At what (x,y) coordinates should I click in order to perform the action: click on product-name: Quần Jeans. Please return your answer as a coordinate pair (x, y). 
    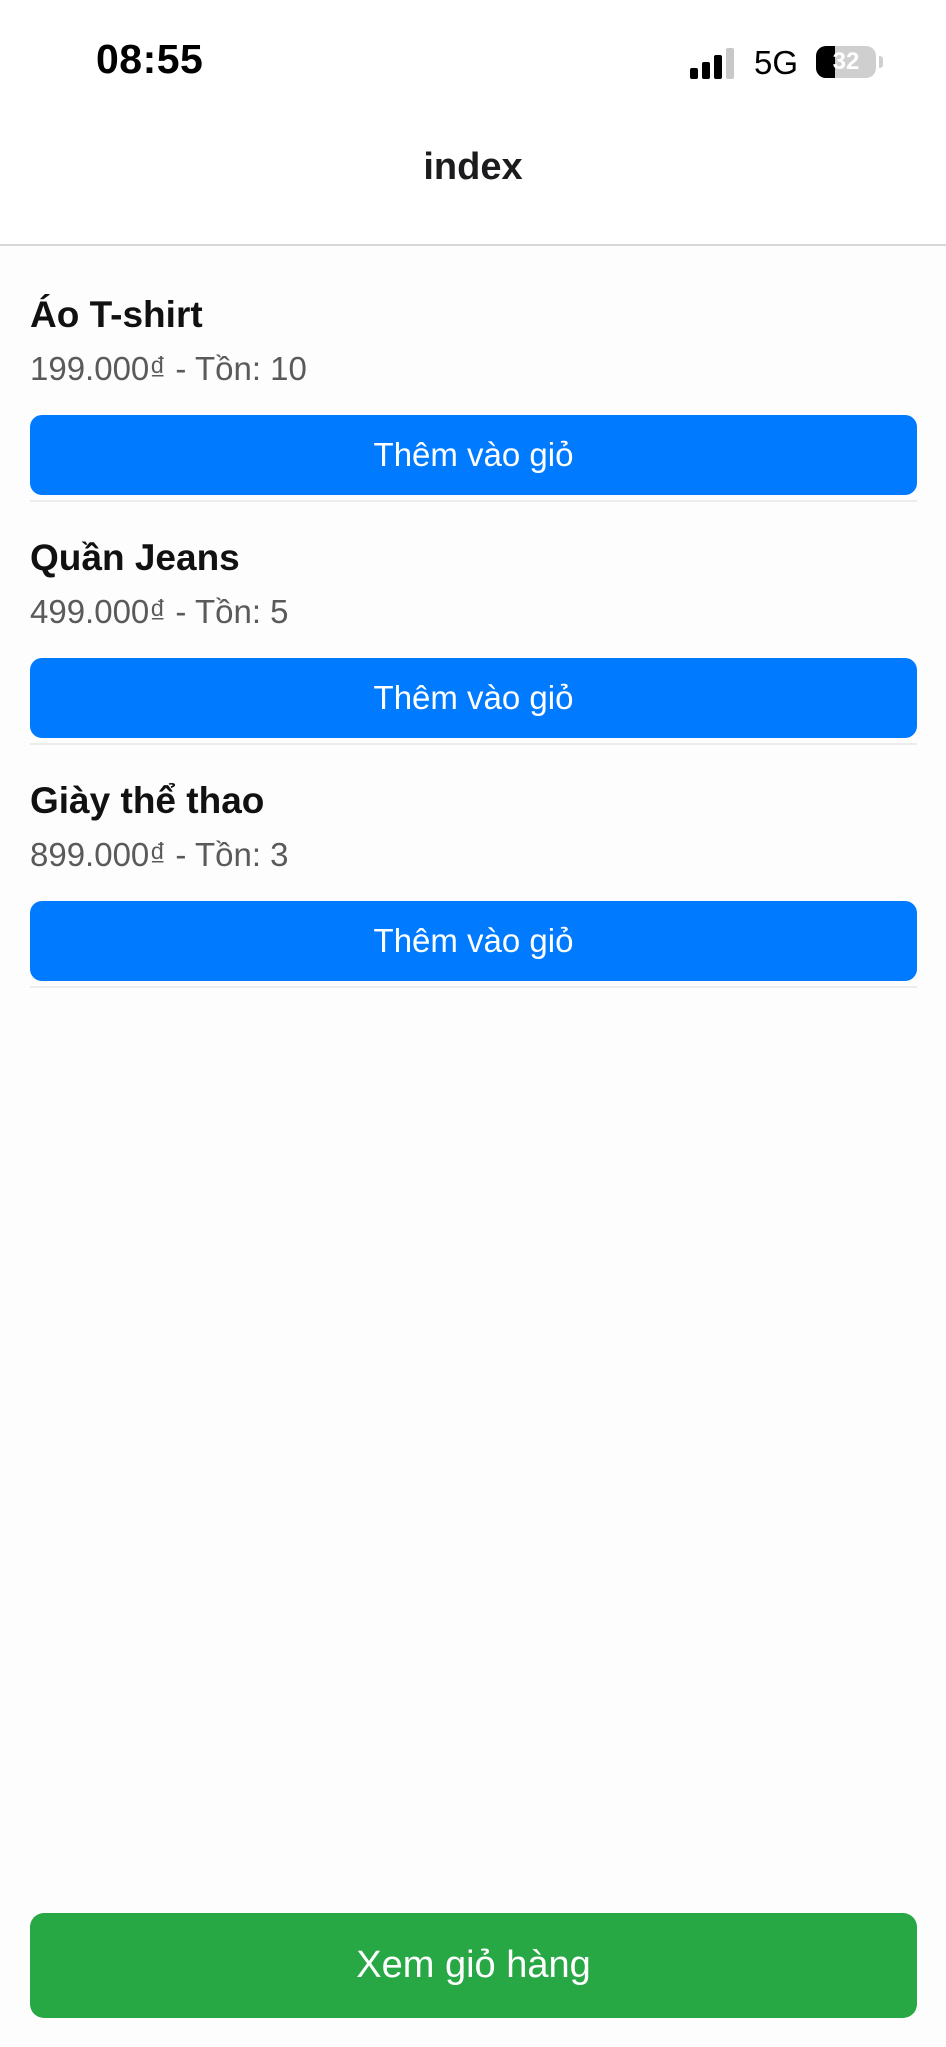
    Looking at the image, I should click on (135, 557).